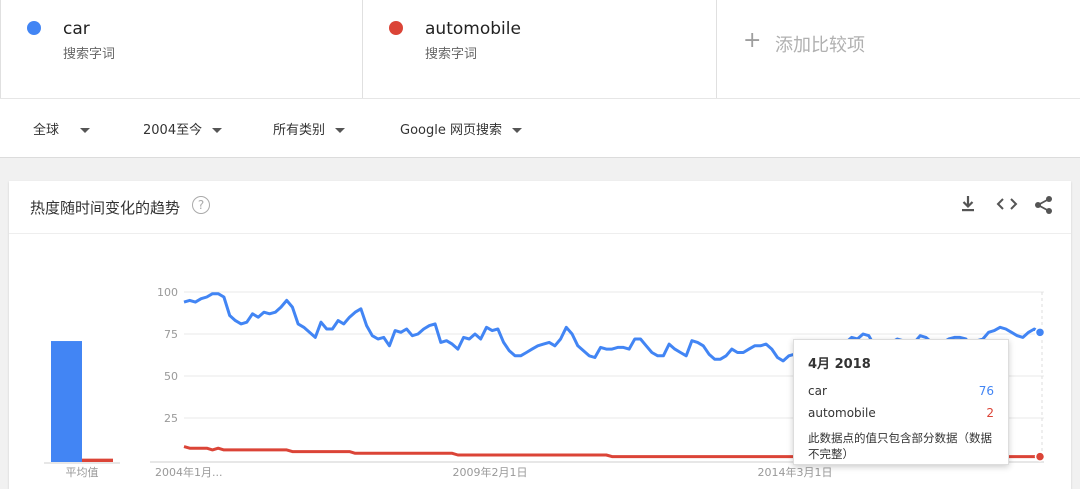 The image size is (1080, 489). I want to click on x-tick-label: 2014年3月1日, so click(795, 472).